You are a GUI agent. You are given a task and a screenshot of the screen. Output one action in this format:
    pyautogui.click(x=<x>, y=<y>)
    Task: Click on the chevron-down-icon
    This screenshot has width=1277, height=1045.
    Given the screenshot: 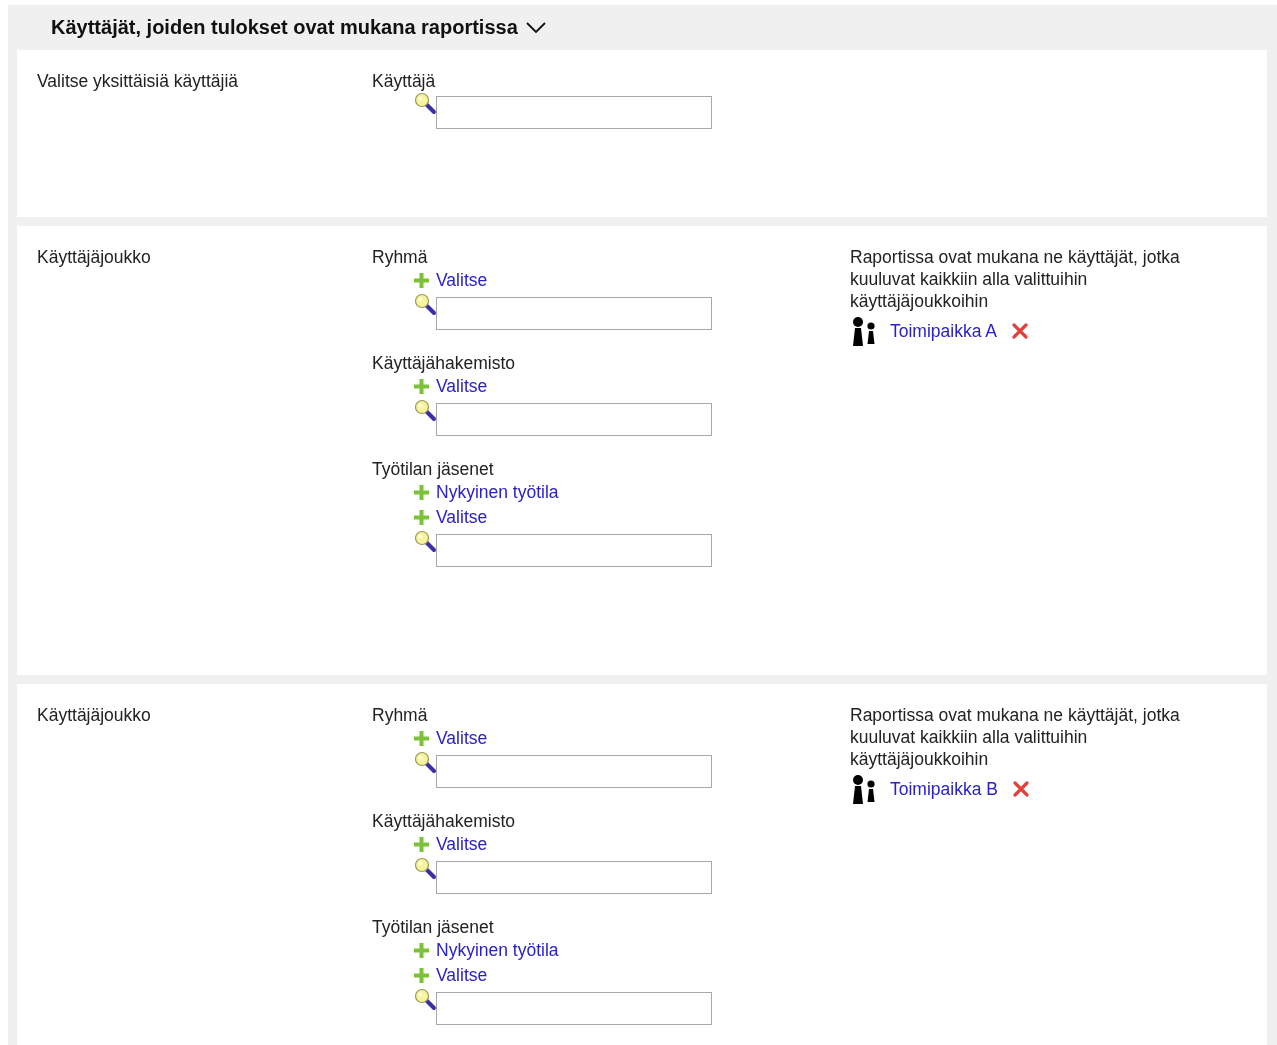 What is the action you would take?
    pyautogui.click(x=535, y=27)
    